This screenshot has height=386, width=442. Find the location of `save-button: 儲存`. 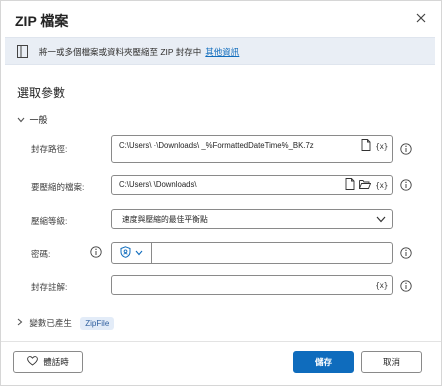

save-button: 儲存 is located at coordinates (323, 362).